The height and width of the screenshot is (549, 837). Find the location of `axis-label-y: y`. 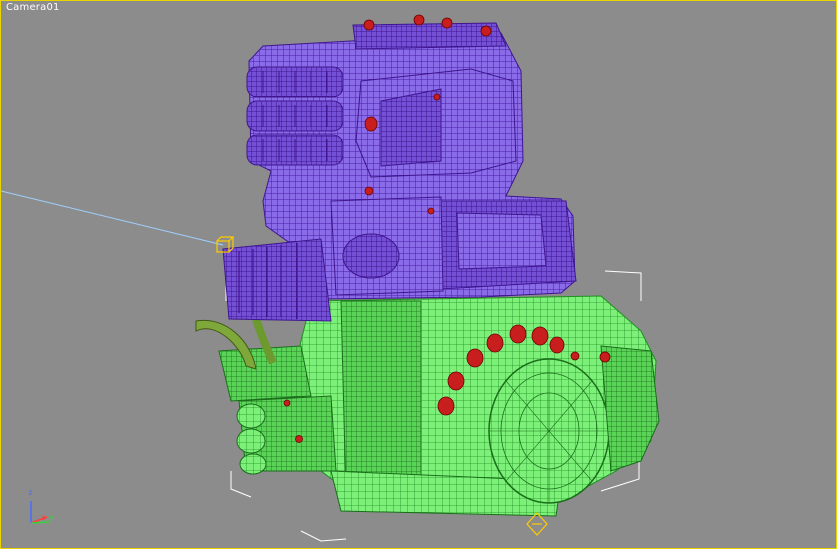

axis-label-y: y is located at coordinates (51, 517).